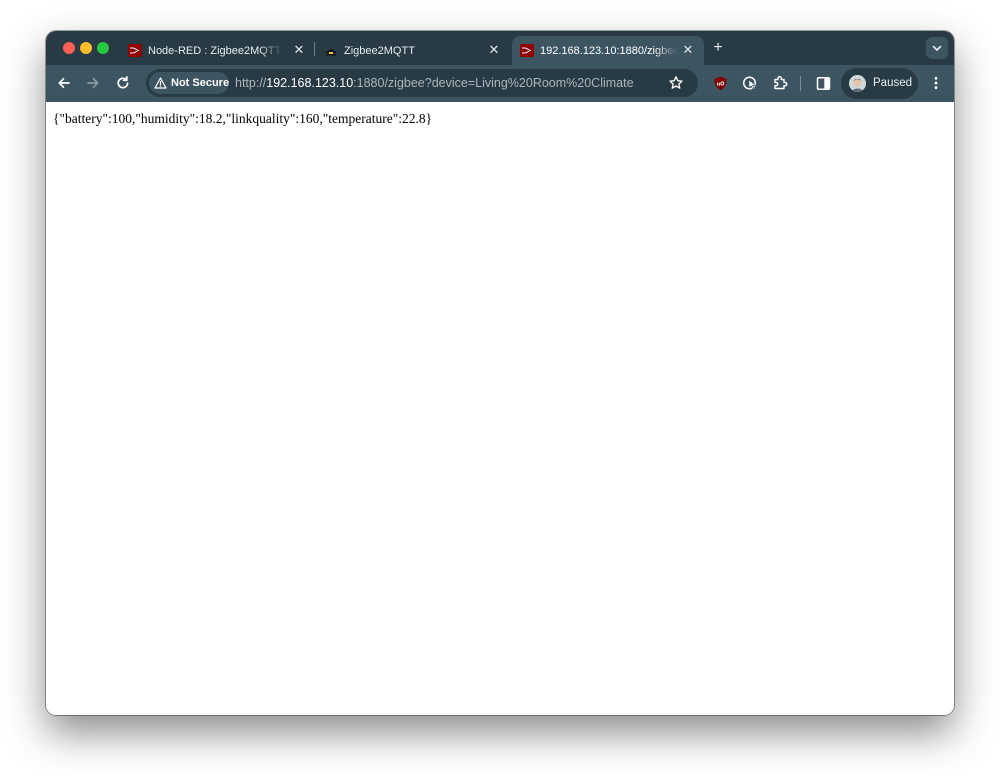 The image size is (1000, 776). I want to click on profile-status-label: Paused, so click(893, 83).